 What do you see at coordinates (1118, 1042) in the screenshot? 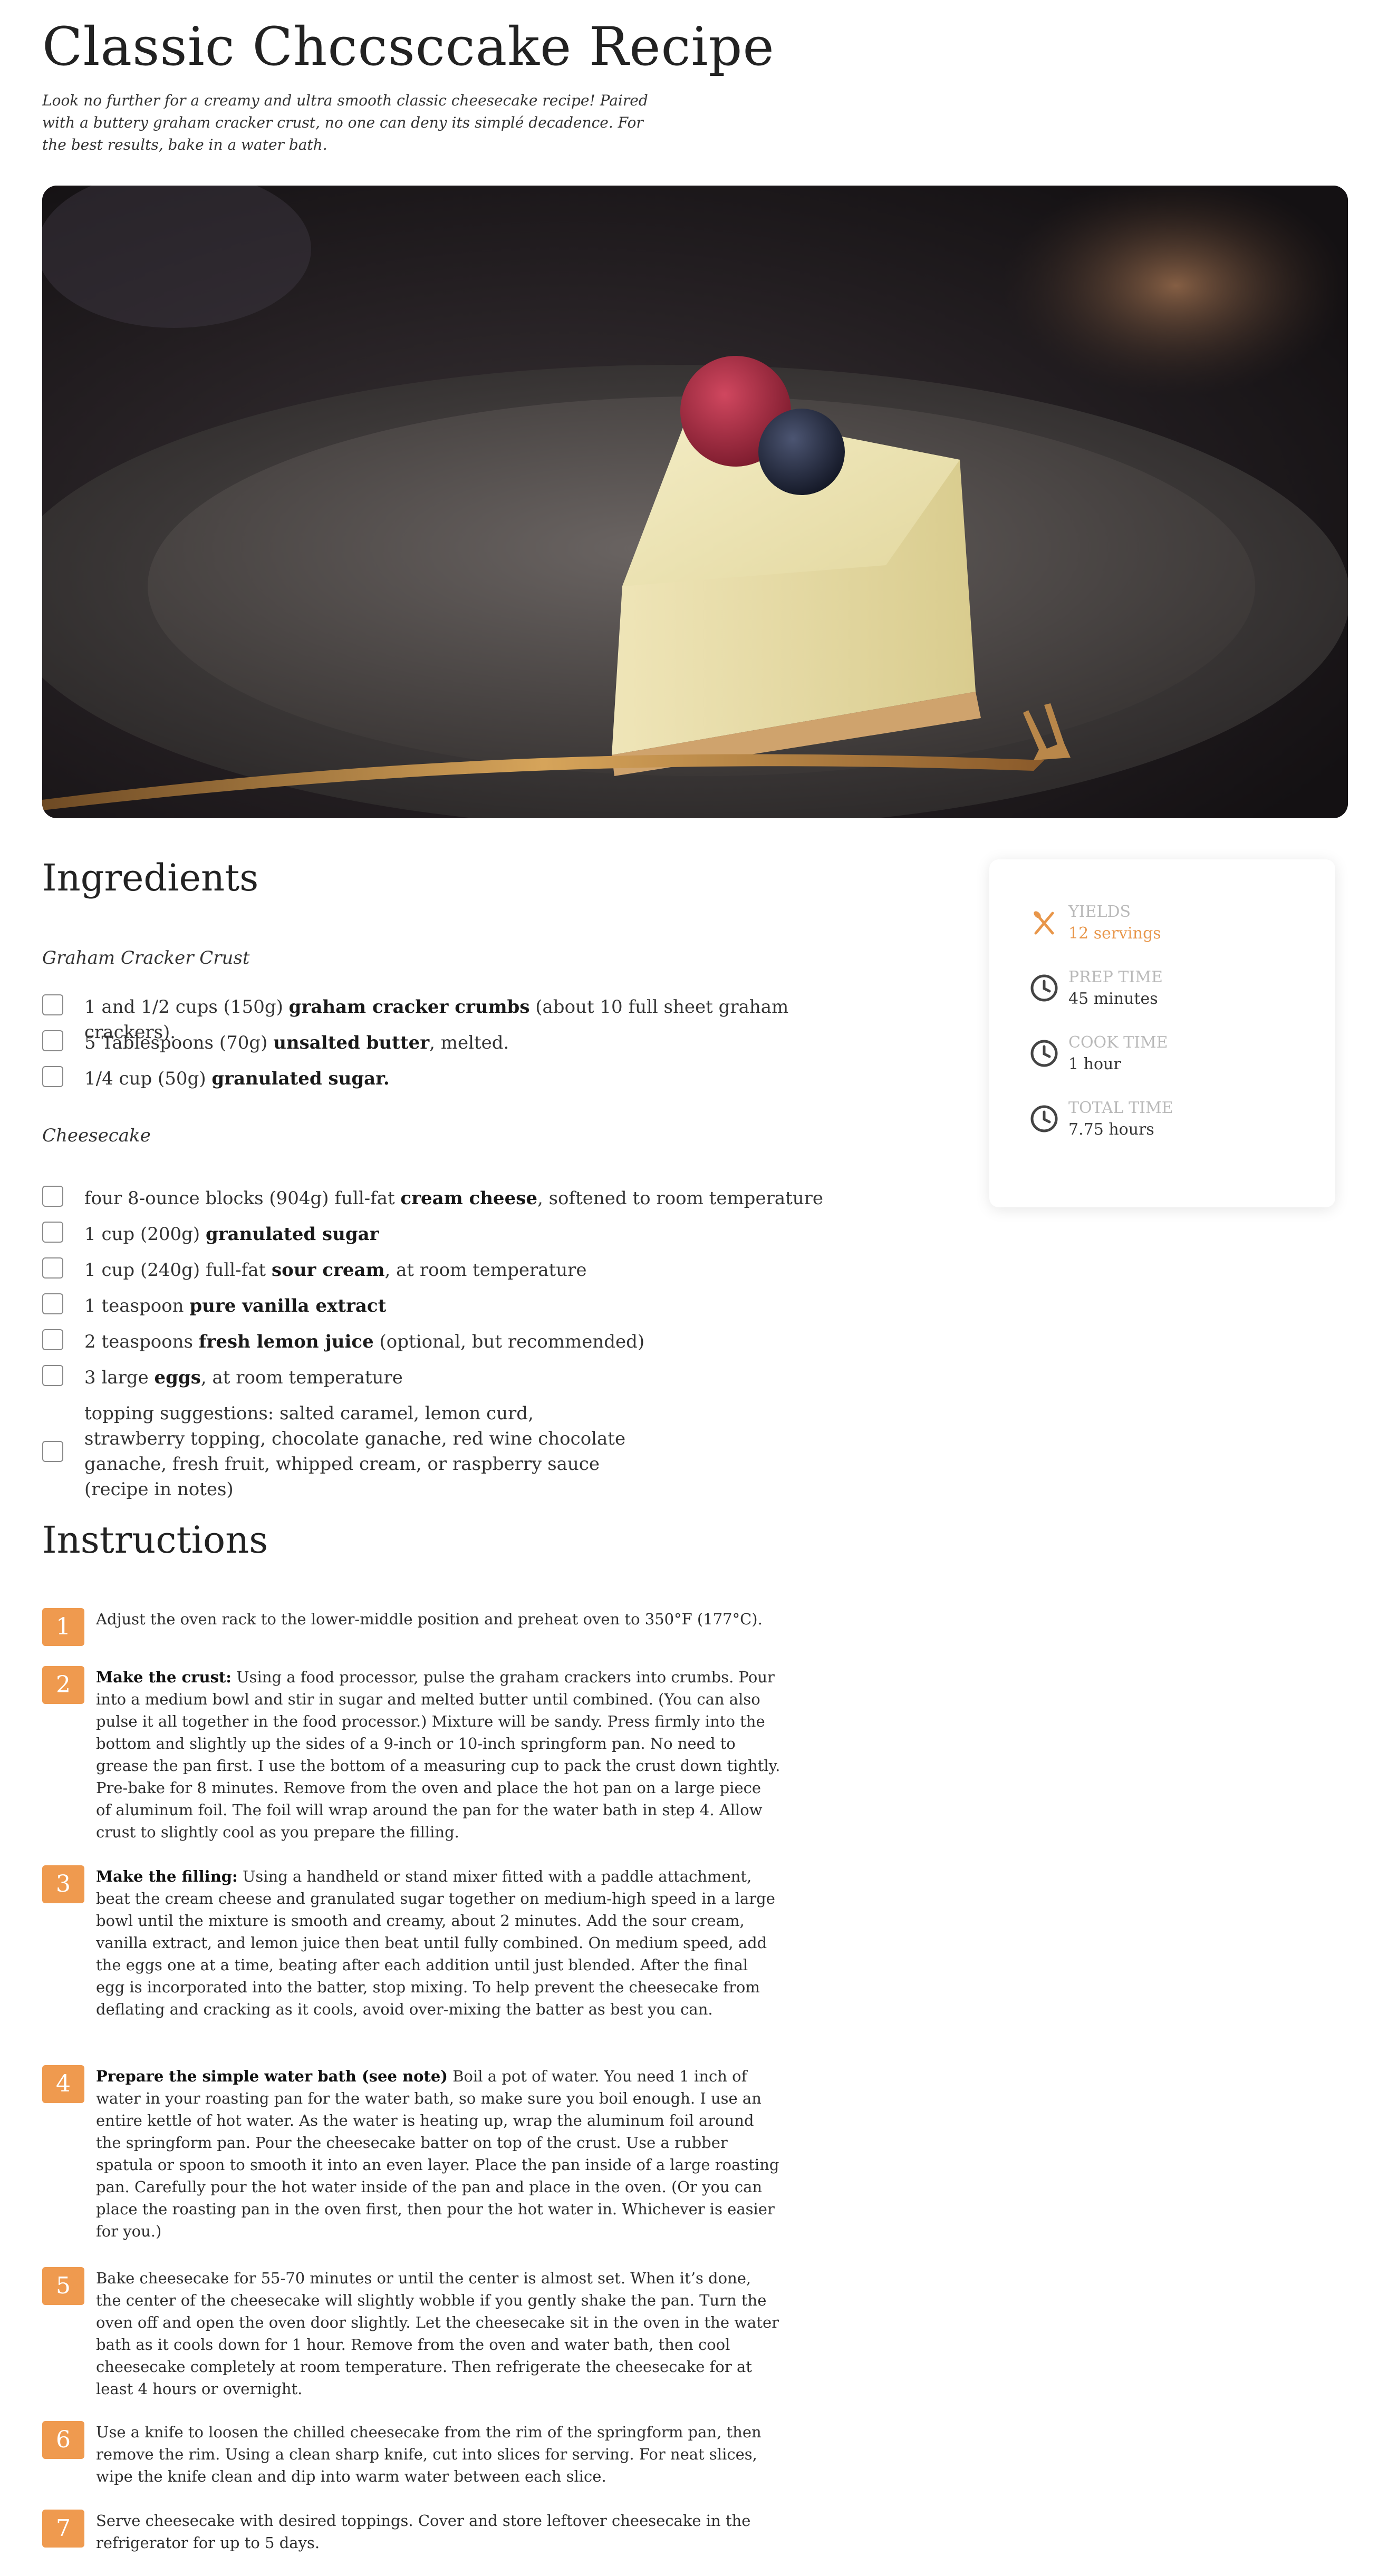
I see `cook-time-label: COOK TIME` at bounding box center [1118, 1042].